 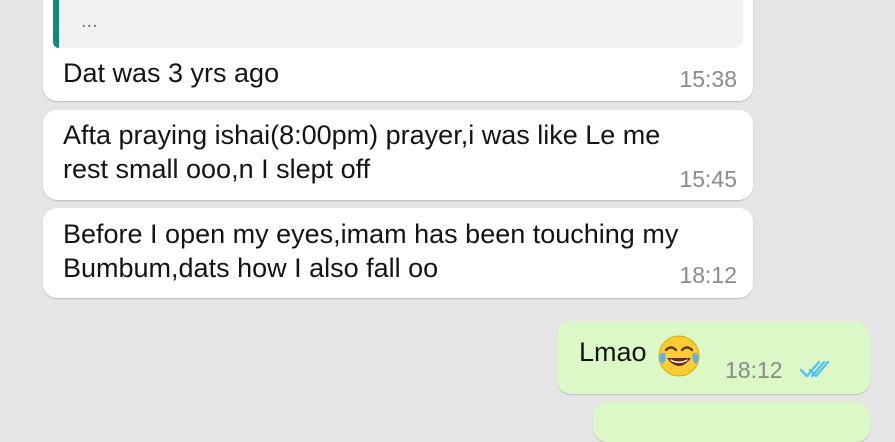 I want to click on message-bubble-outgoing: Lmao 18:12, so click(x=713, y=357).